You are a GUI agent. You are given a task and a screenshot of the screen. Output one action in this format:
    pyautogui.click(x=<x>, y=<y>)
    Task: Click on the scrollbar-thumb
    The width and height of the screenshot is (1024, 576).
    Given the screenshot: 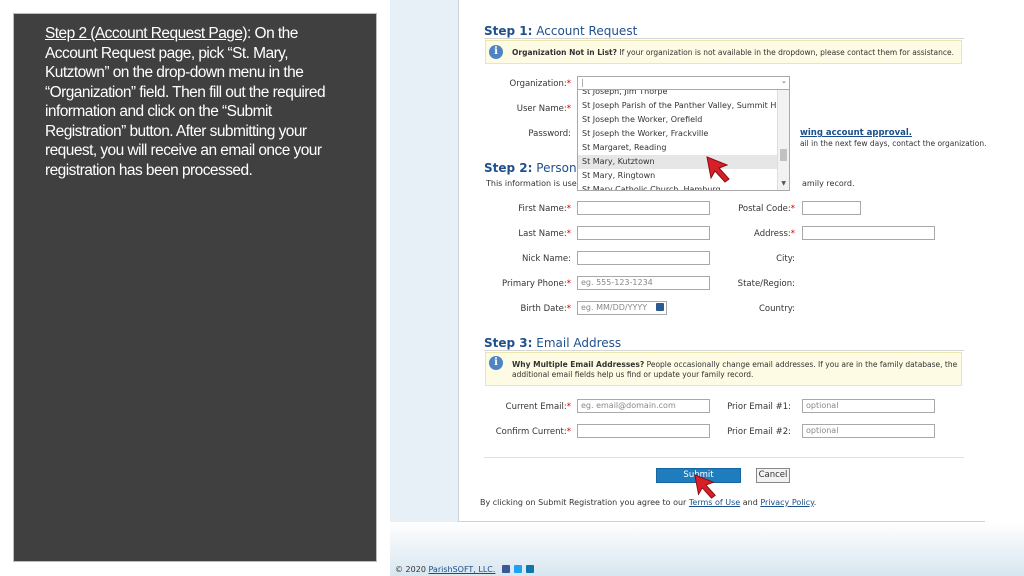 What is the action you would take?
    pyautogui.click(x=783, y=155)
    